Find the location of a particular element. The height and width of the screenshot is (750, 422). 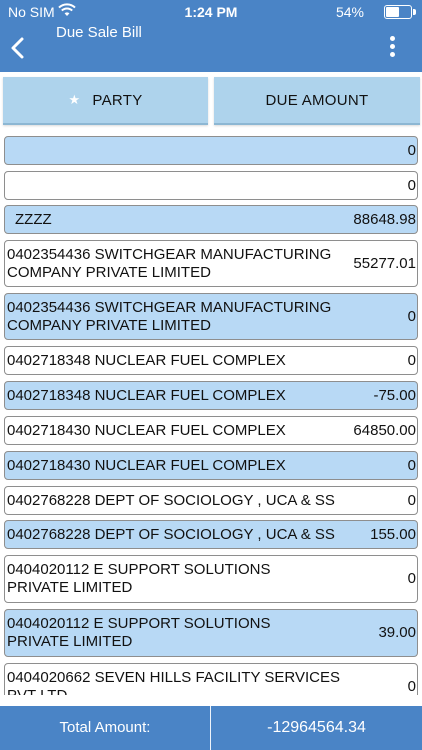

party-name: ZZZZ is located at coordinates (33, 219).